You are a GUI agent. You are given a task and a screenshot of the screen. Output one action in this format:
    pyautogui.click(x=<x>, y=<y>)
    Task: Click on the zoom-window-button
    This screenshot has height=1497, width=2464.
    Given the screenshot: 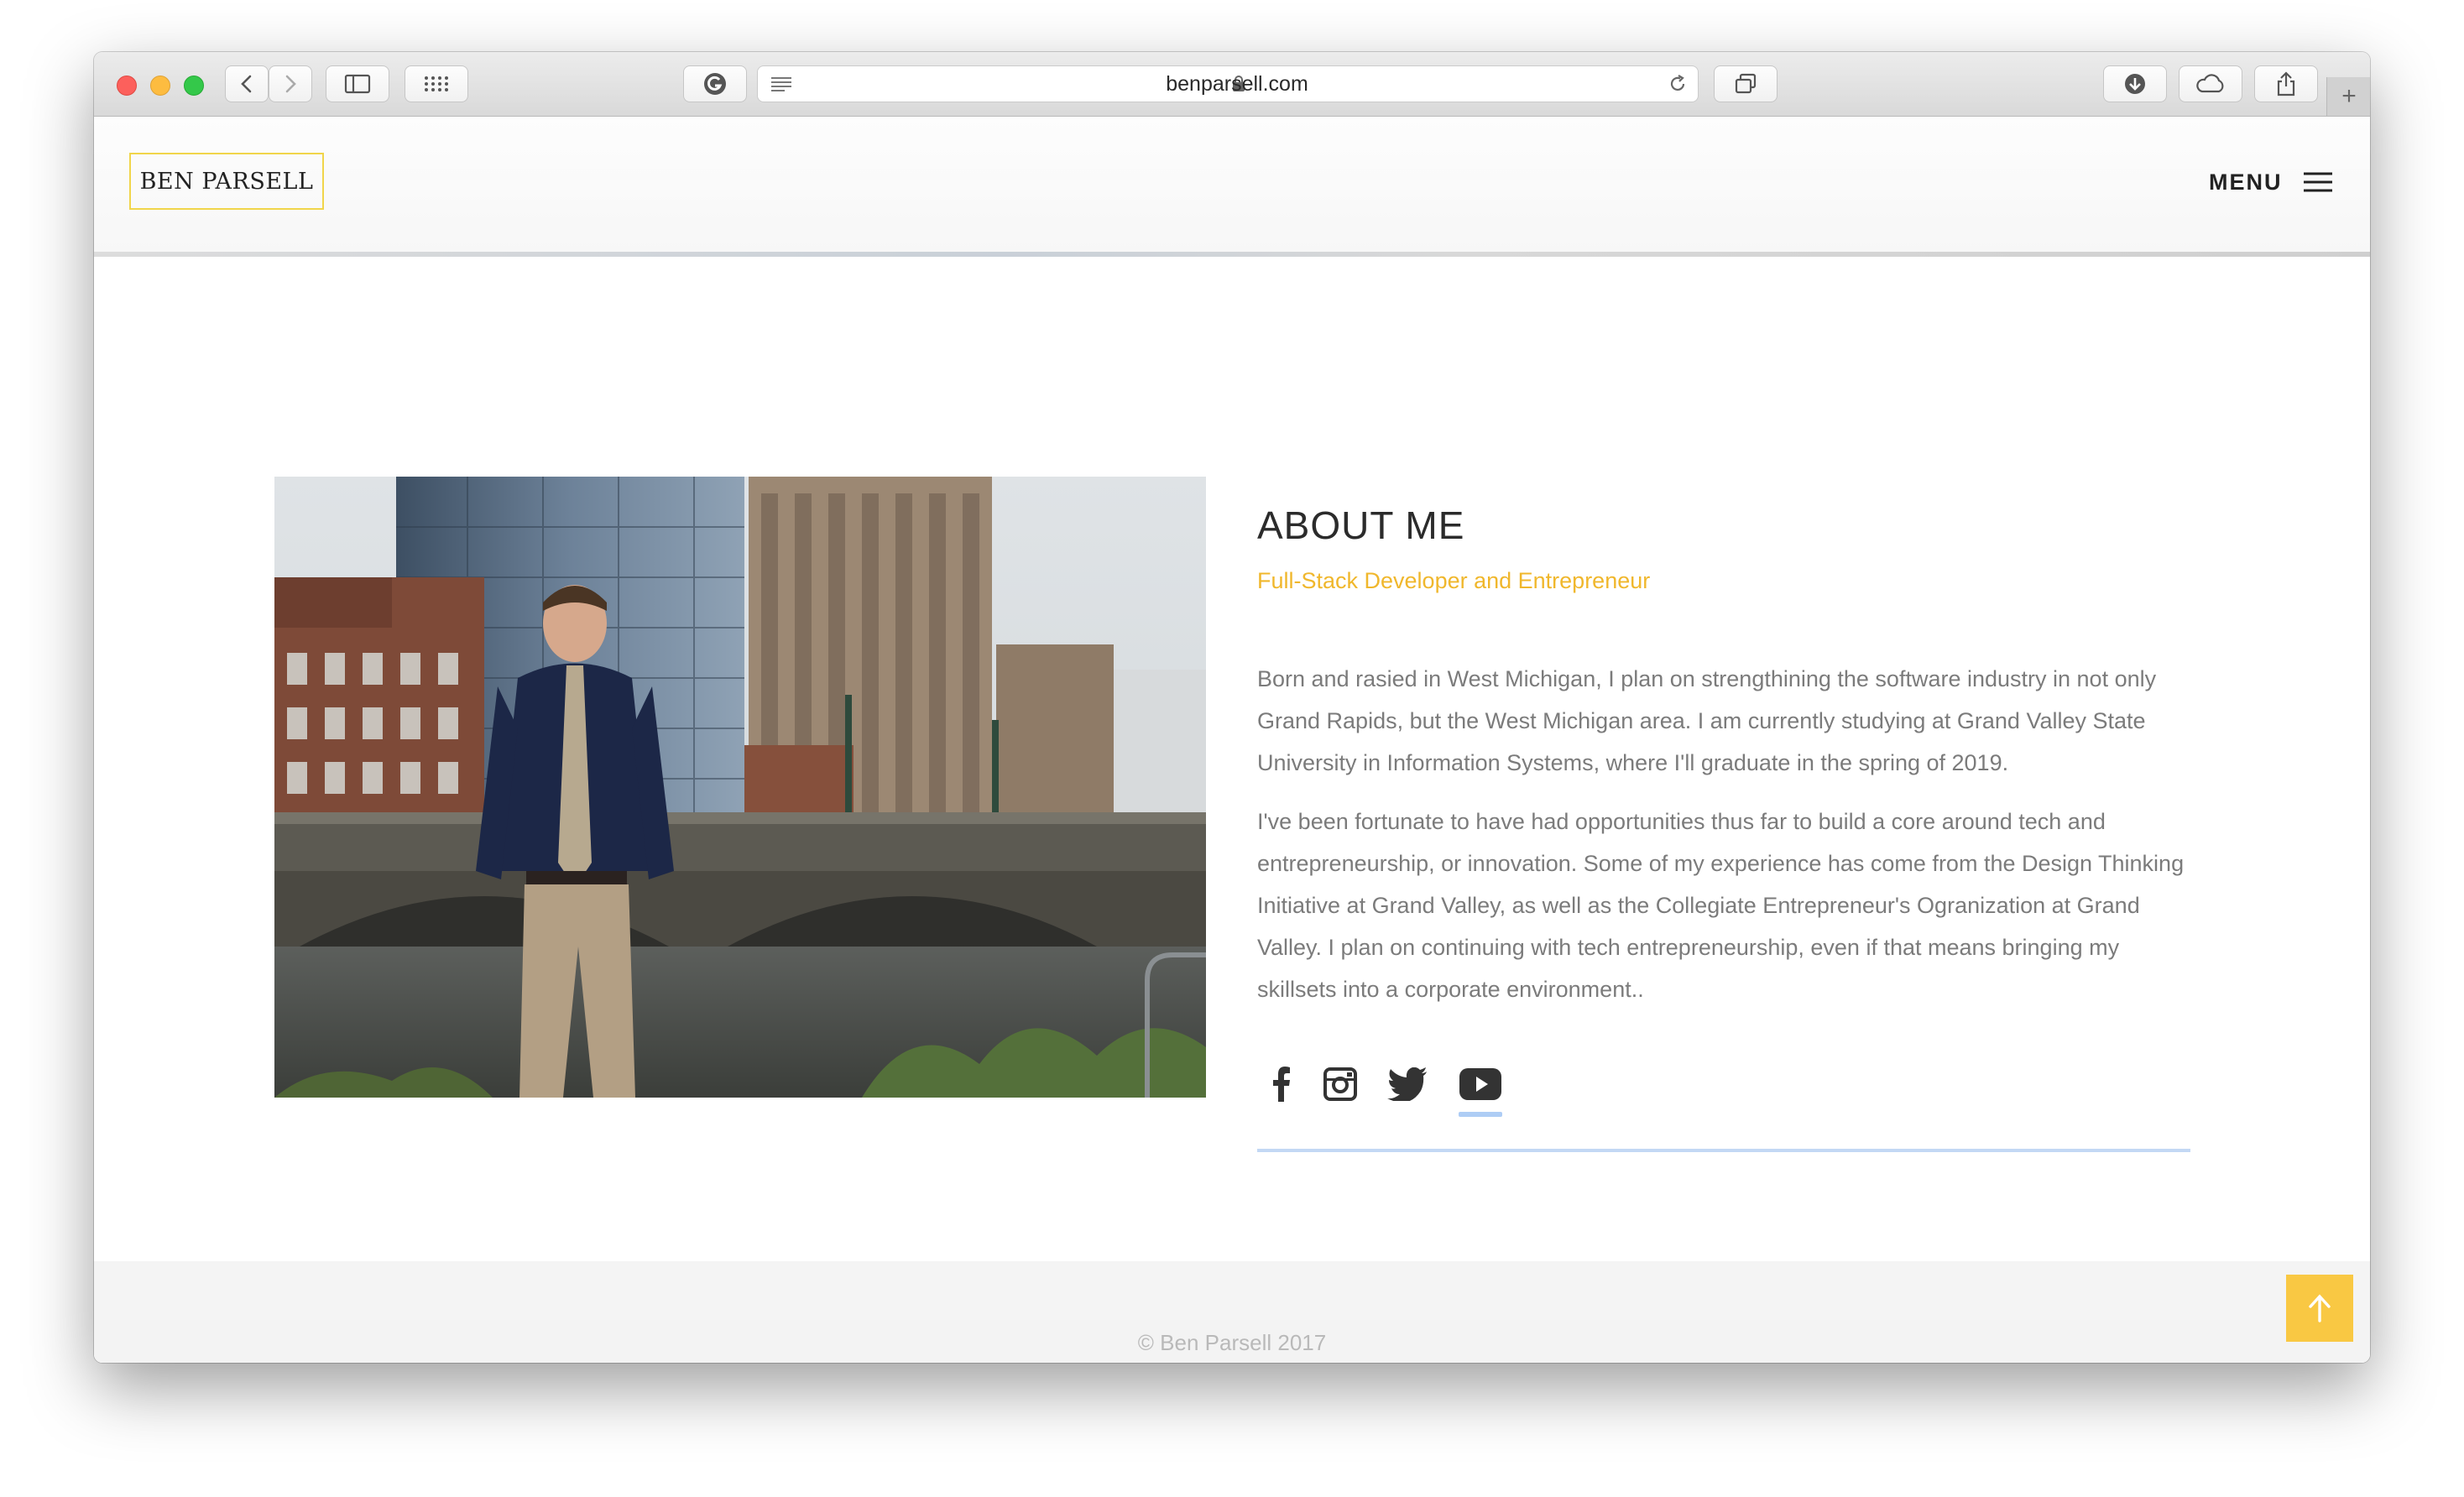 What is the action you would take?
    pyautogui.click(x=194, y=86)
    